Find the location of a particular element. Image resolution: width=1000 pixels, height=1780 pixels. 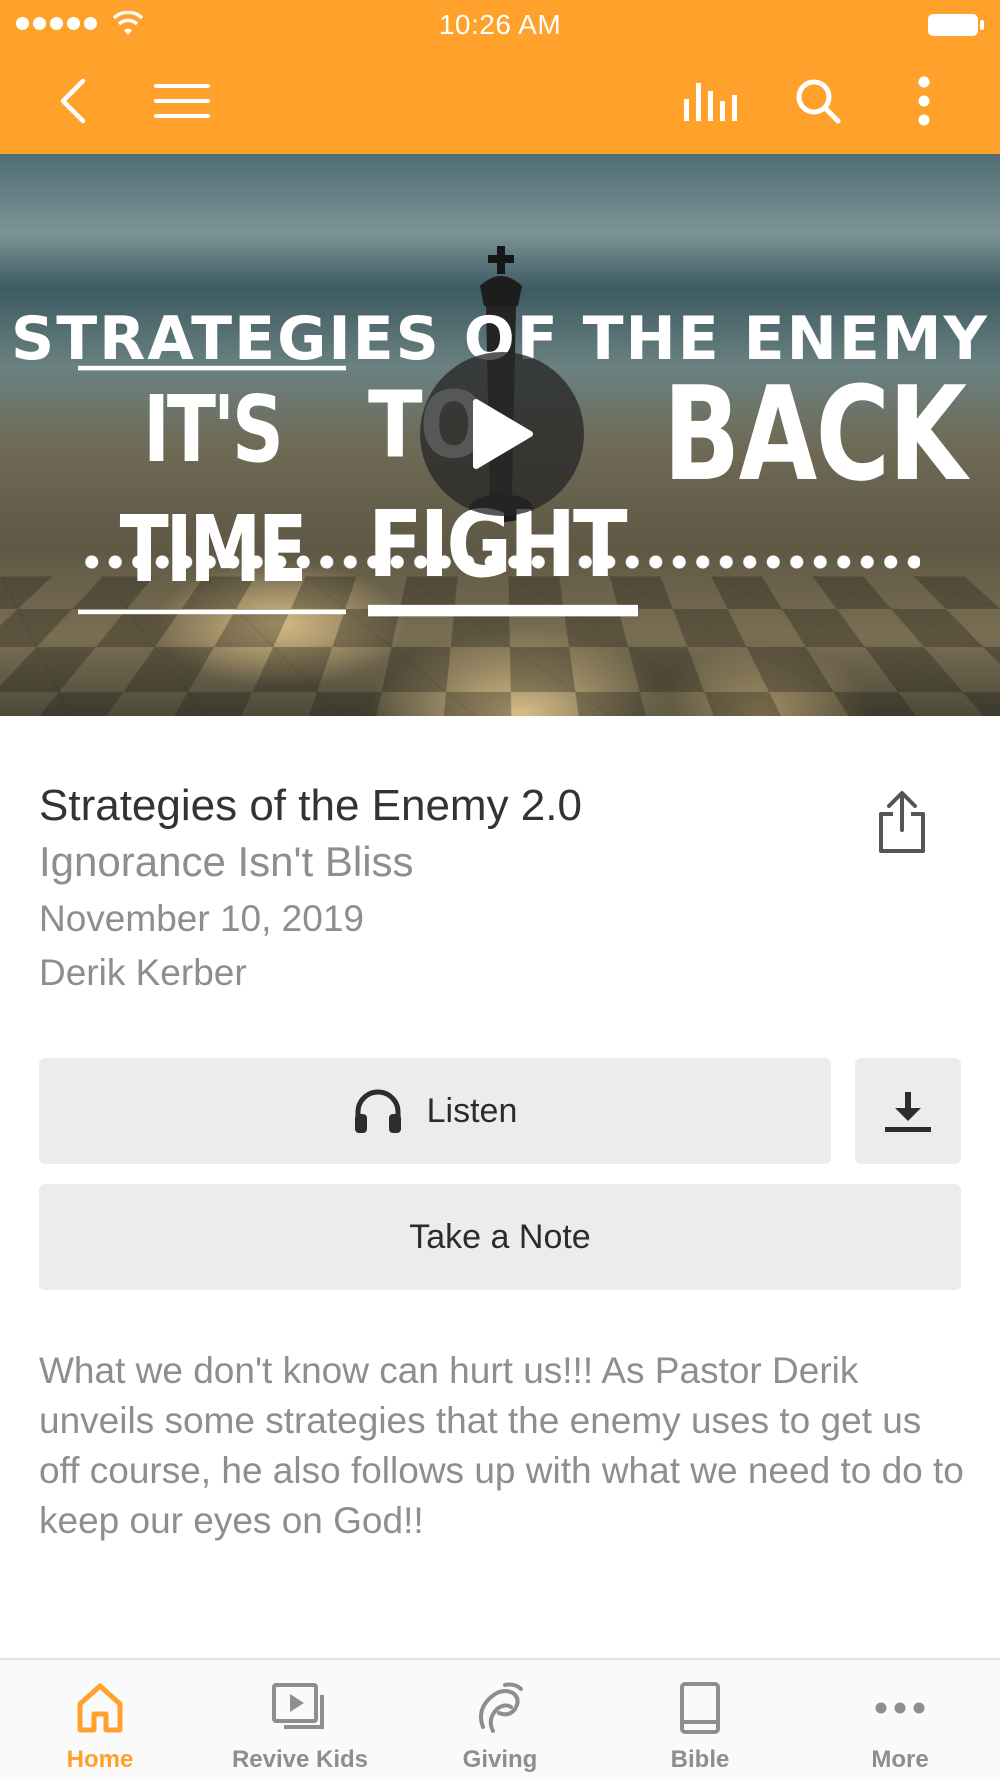

back-button is located at coordinates (73, 101).